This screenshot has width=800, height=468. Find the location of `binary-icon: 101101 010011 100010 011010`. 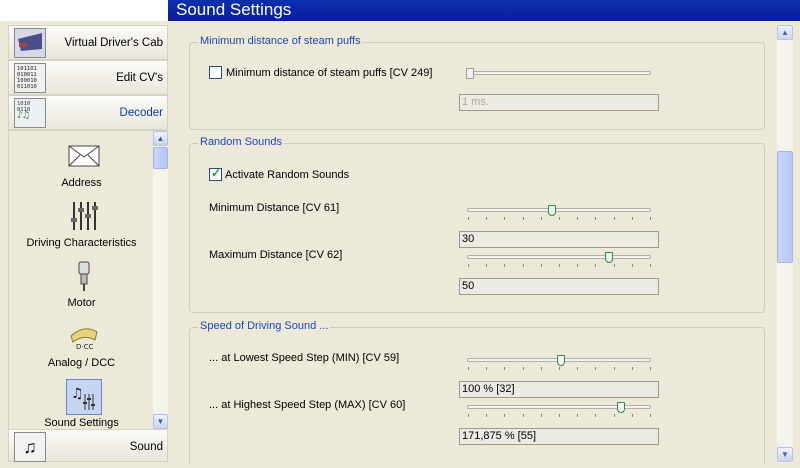

binary-icon: 101101 010011 100010 011010 is located at coordinates (30, 78).